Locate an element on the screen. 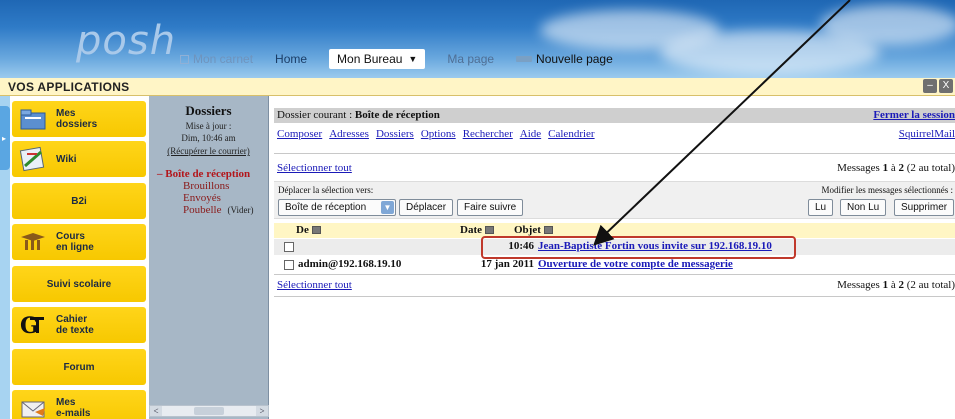  menu-adresses: Adresses is located at coordinates (349, 134).